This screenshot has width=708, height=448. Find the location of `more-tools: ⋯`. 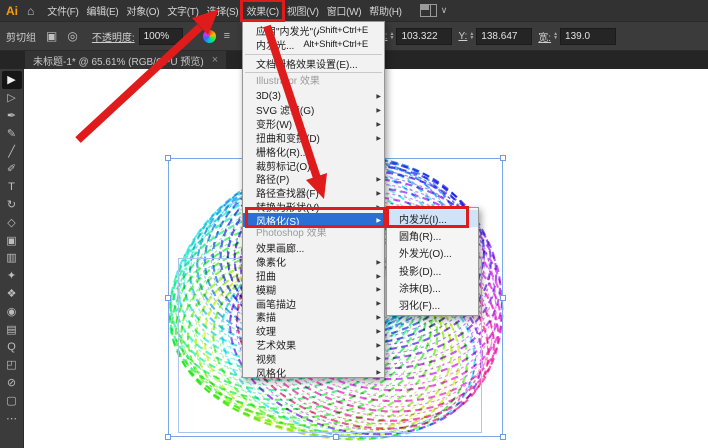

more-tools: ⋯ is located at coordinates (12, 418).